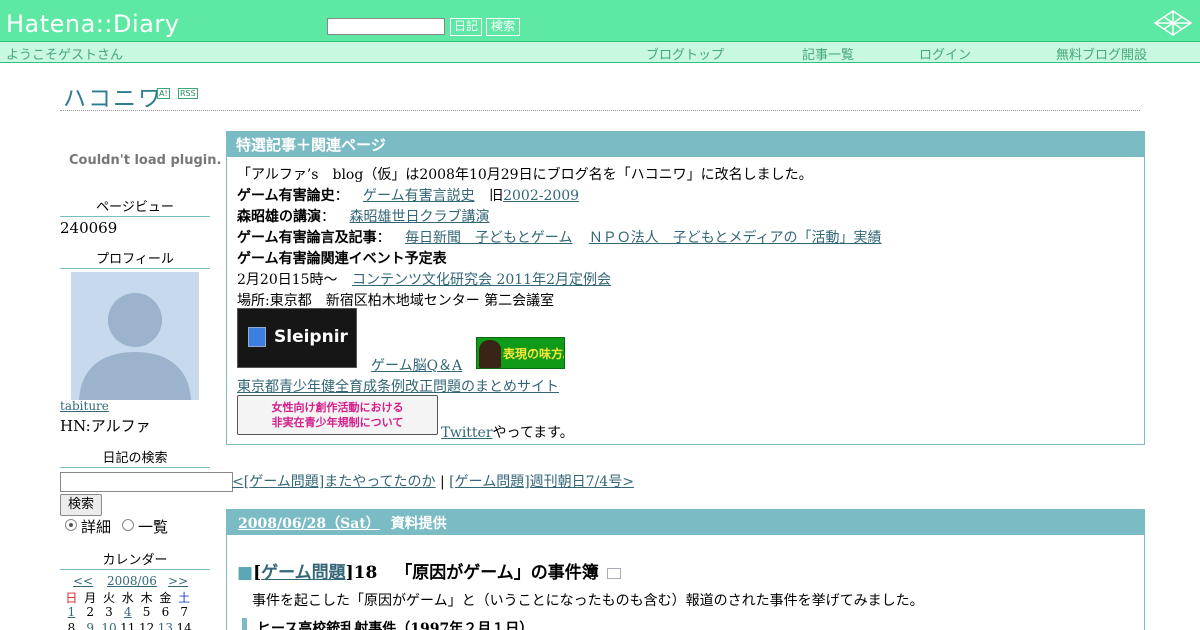  What do you see at coordinates (89, 228) in the screenshot?
I see `pageview-count: 240069` at bounding box center [89, 228].